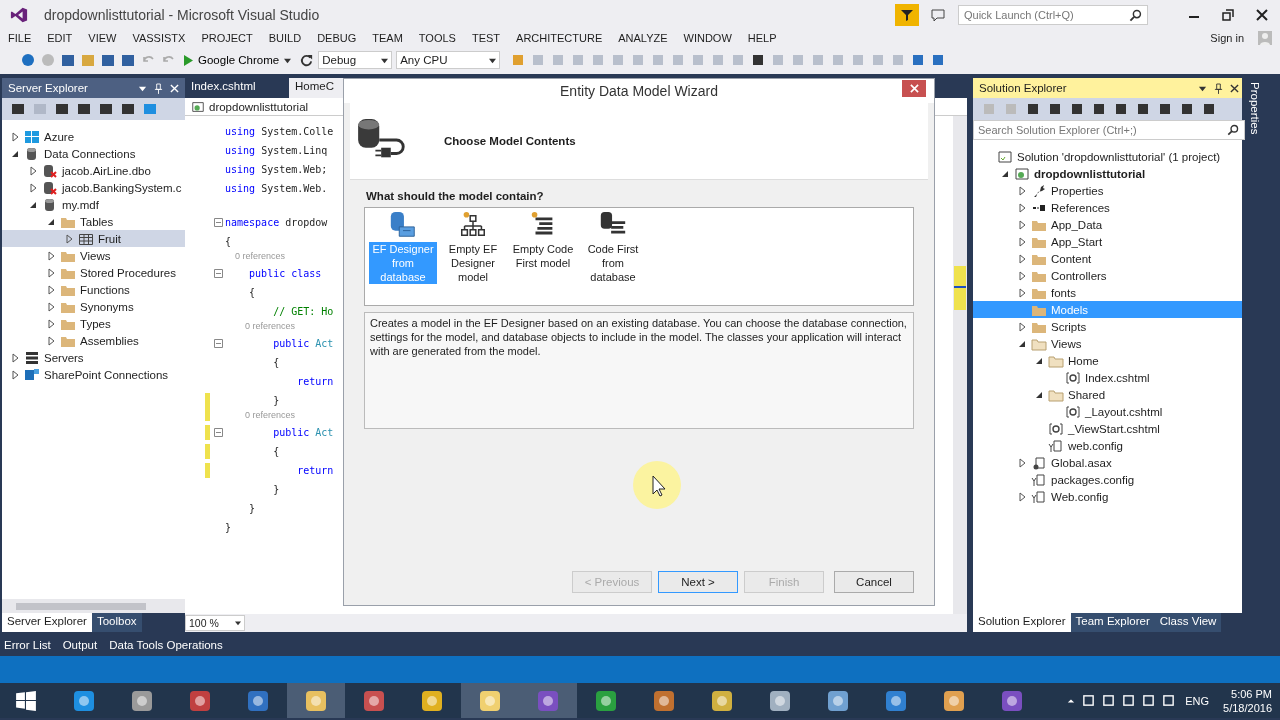 This screenshot has width=1280, height=720. Describe the element at coordinates (106, 38) in the screenshot. I see `menu-item: VIEW` at that location.